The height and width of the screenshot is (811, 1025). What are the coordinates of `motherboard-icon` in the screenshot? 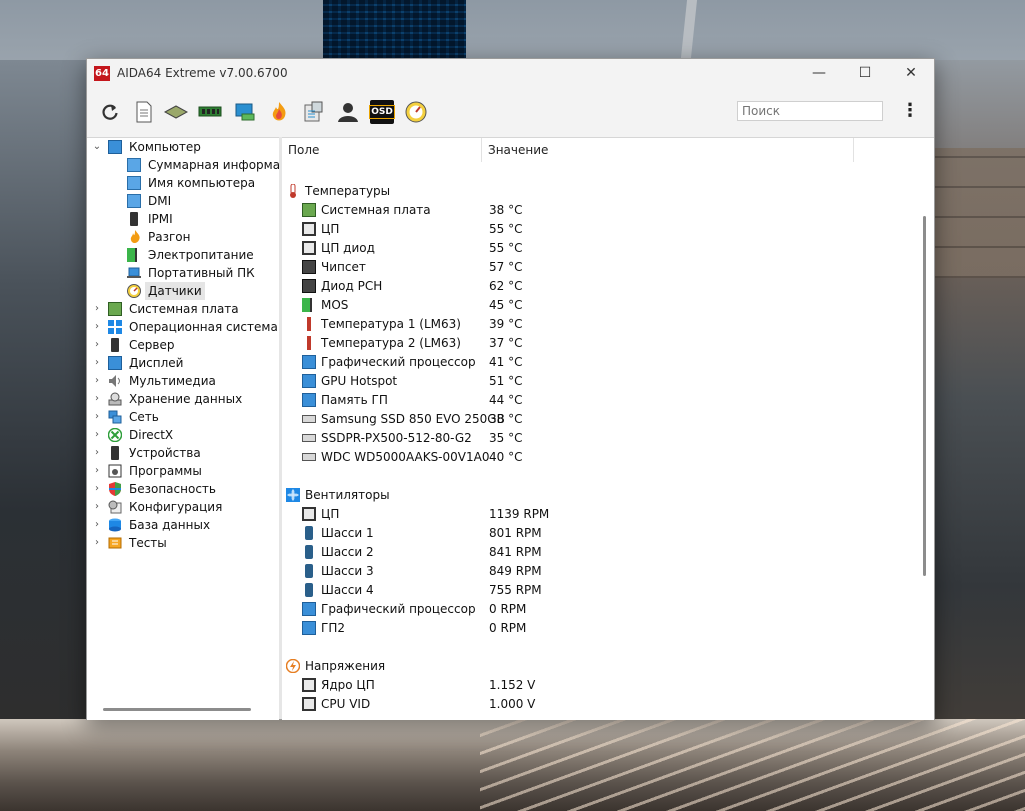 It's located at (176, 112).